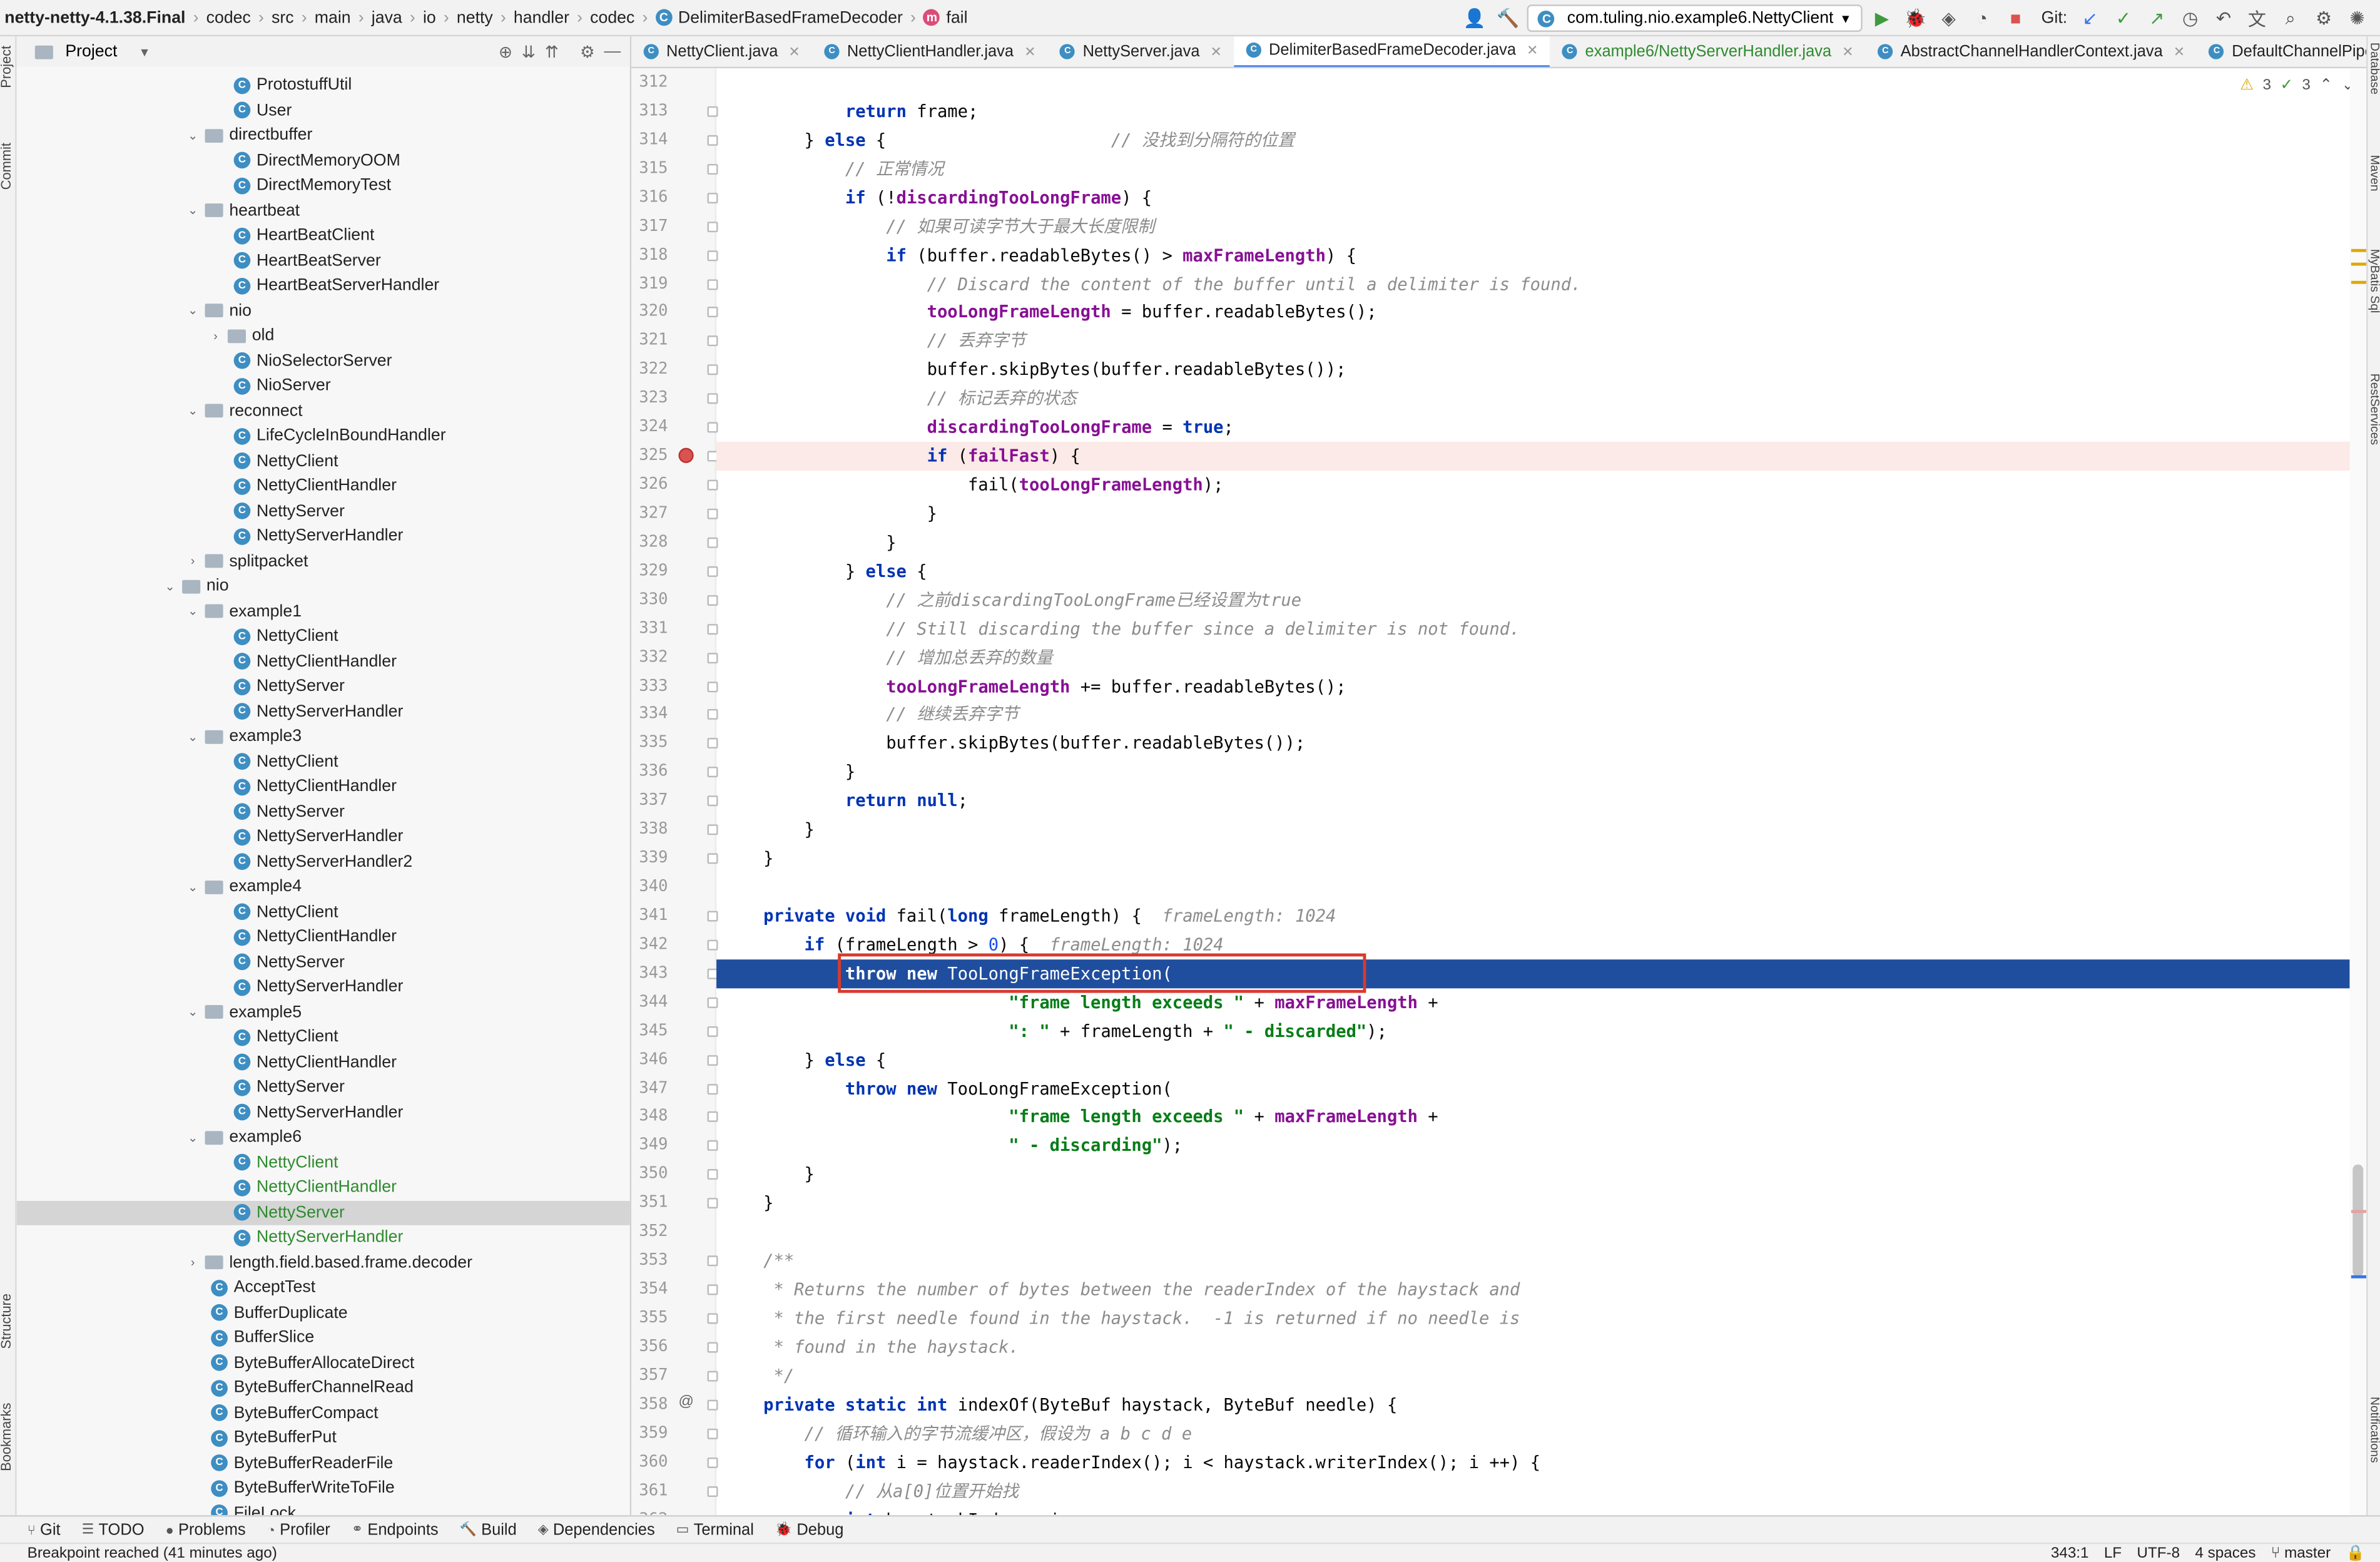 Image resolution: width=2380 pixels, height=1562 pixels. Describe the element at coordinates (2323, 18) in the screenshot. I see `gear-icon: ⚙` at that location.